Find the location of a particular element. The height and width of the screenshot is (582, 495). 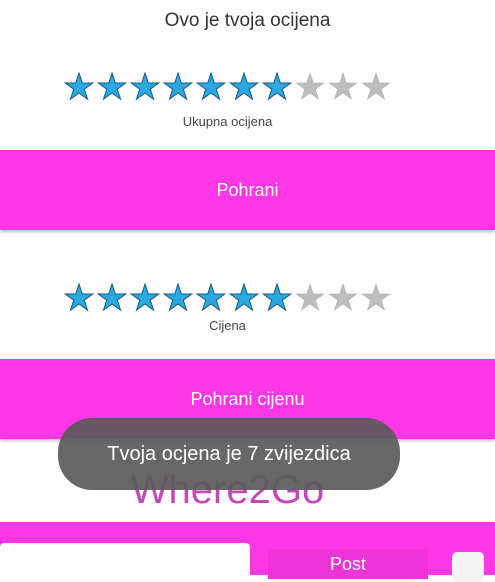

comment-input is located at coordinates (125, 561).